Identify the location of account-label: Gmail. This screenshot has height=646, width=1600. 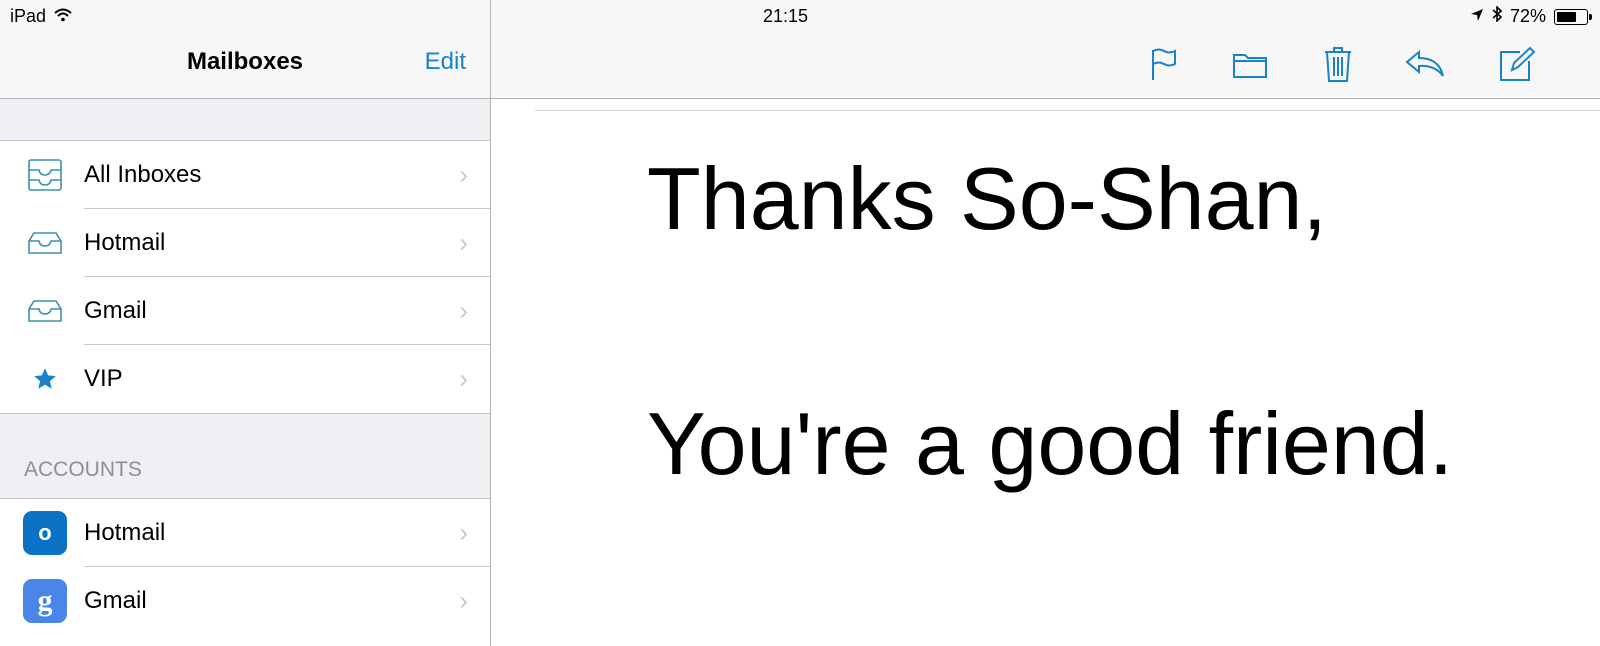
(115, 600).